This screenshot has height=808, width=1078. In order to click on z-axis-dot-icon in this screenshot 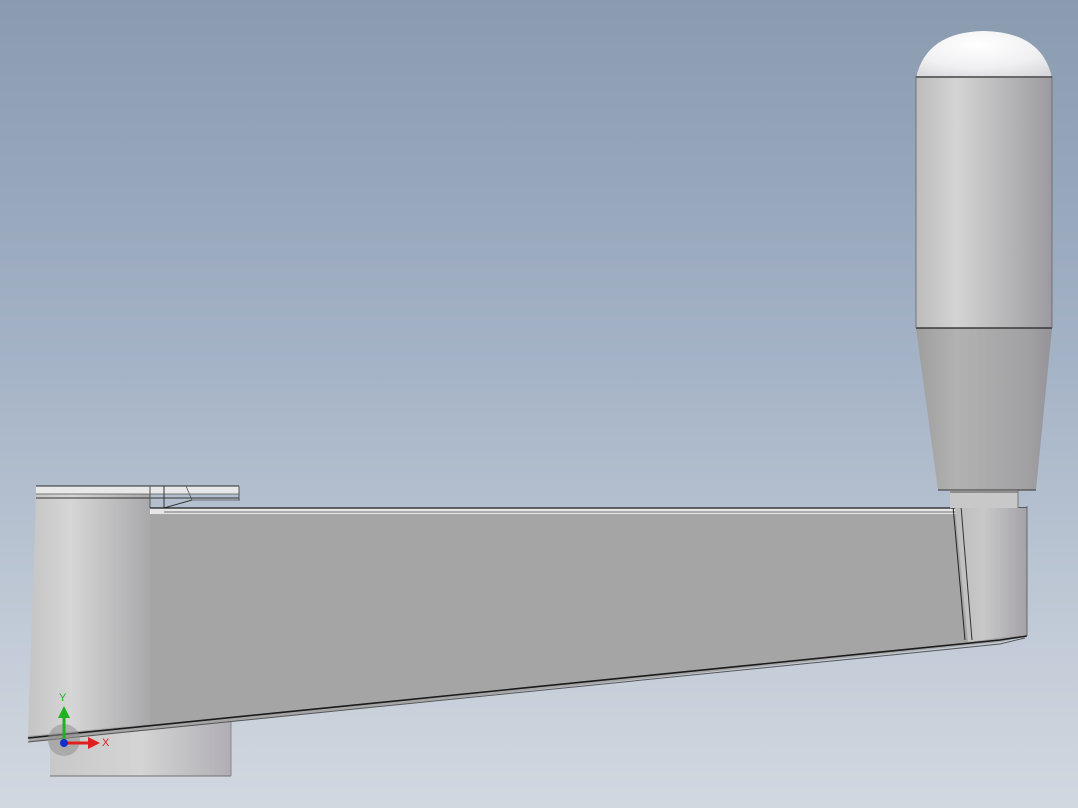, I will do `click(64, 743)`.